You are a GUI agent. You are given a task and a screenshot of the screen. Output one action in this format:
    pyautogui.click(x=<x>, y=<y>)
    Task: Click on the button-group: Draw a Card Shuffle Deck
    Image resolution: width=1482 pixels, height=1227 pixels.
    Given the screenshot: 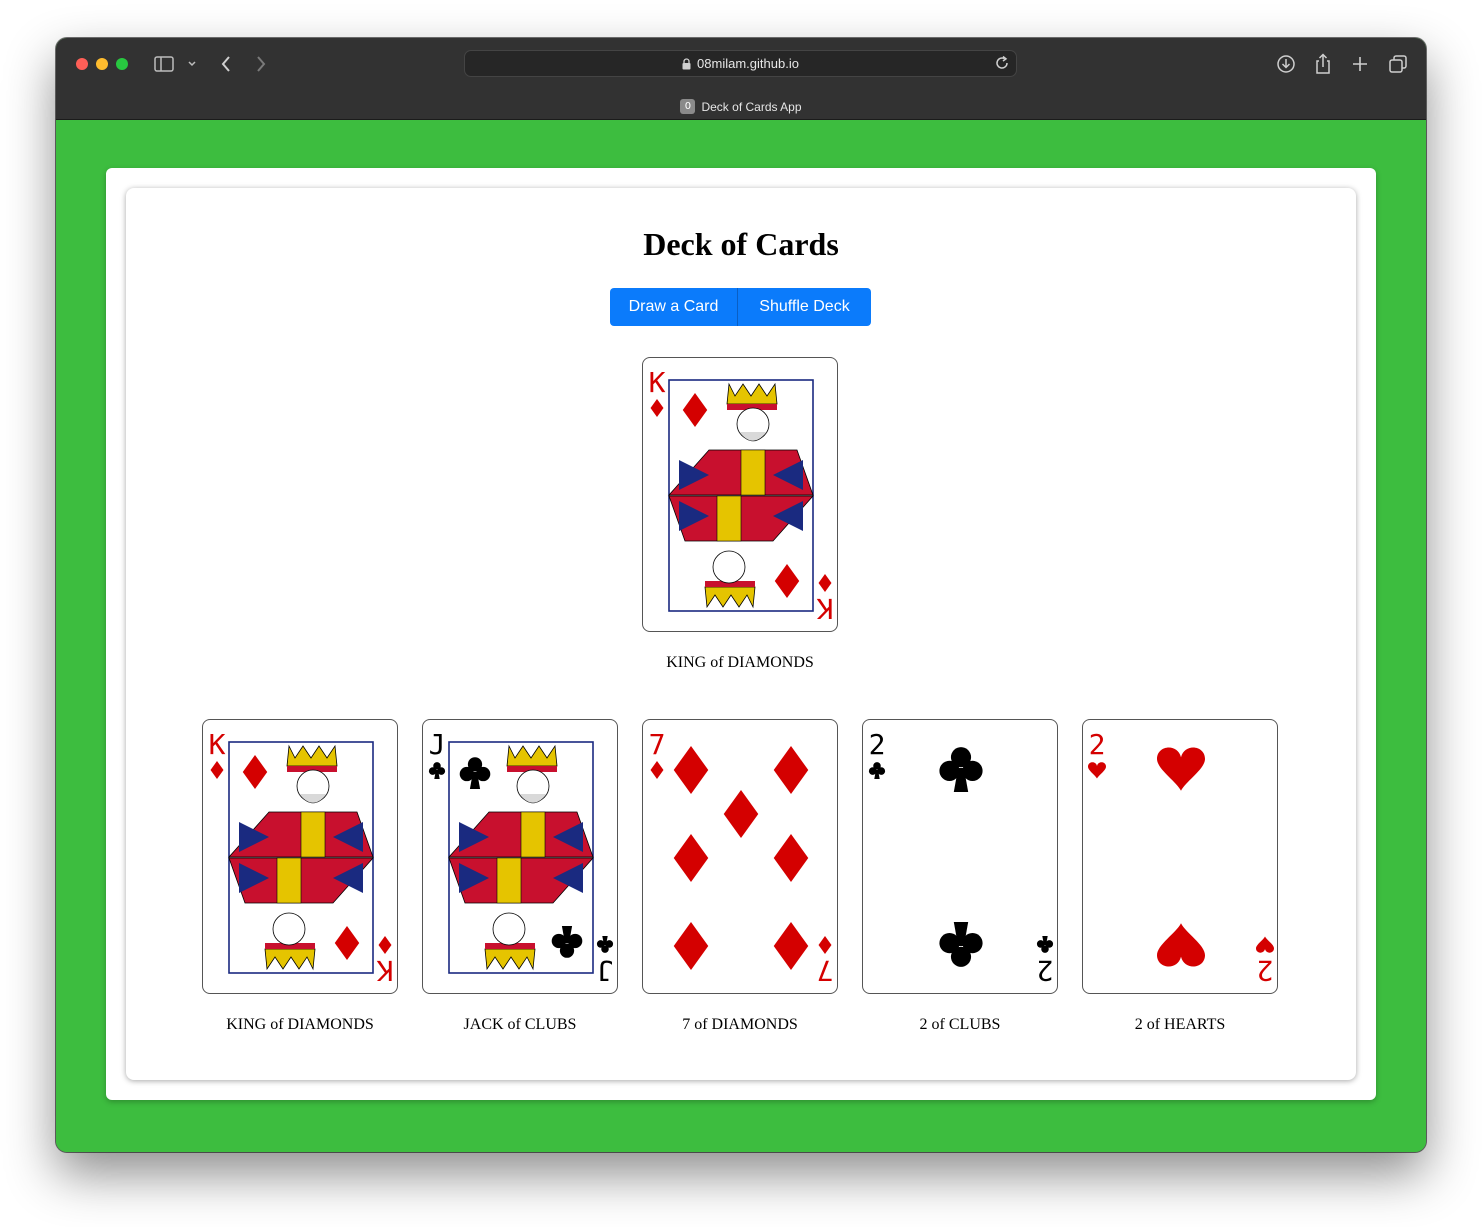 What is the action you would take?
    pyautogui.click(x=740, y=307)
    